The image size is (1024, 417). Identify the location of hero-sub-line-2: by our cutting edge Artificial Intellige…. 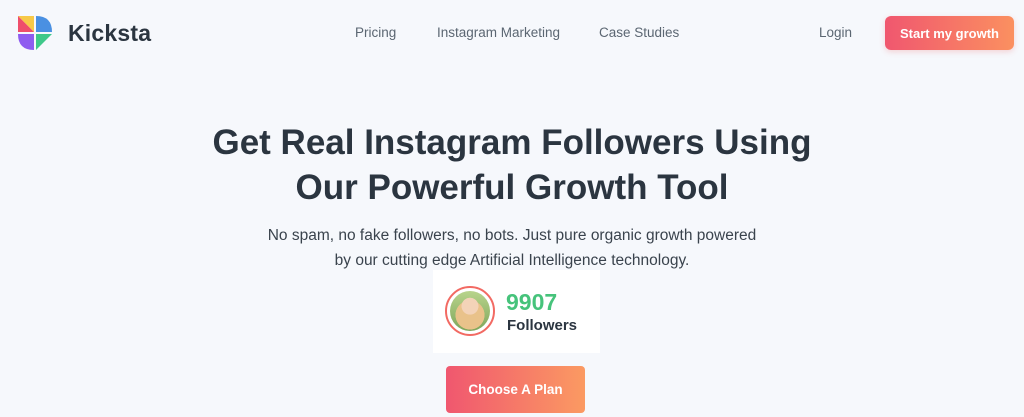
(512, 260).